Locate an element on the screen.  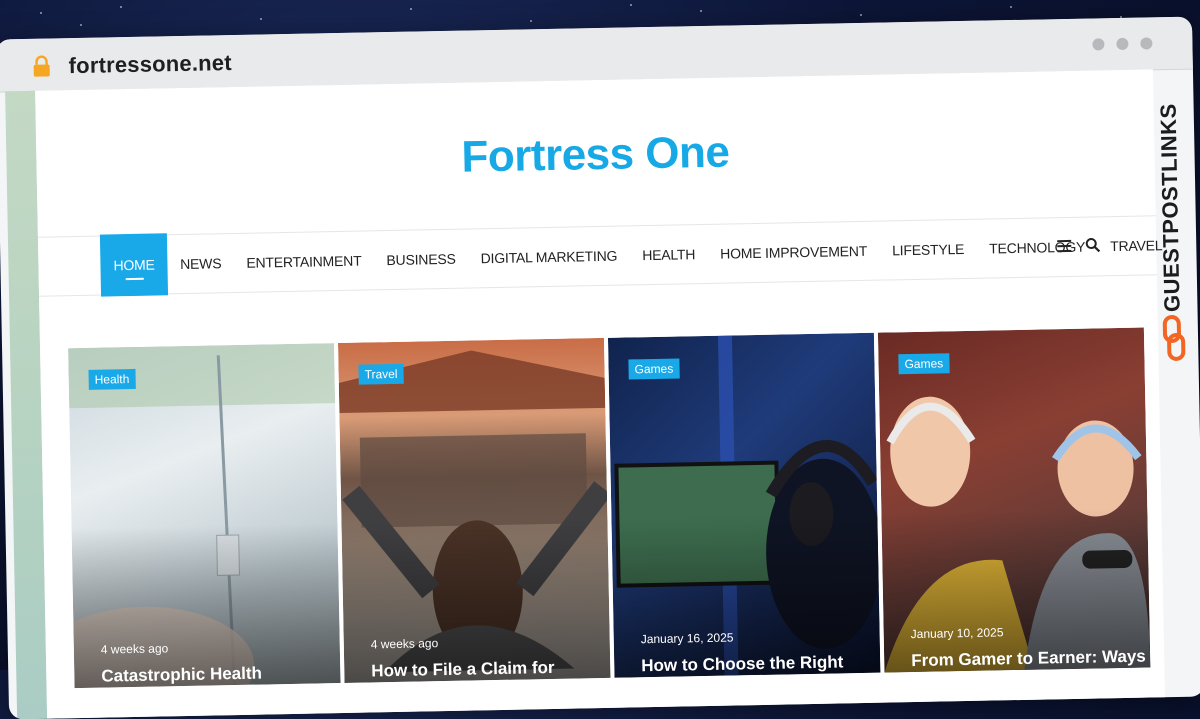
nav-item-home-improvement: HOME IMPROVEMENT is located at coordinates (793, 252).